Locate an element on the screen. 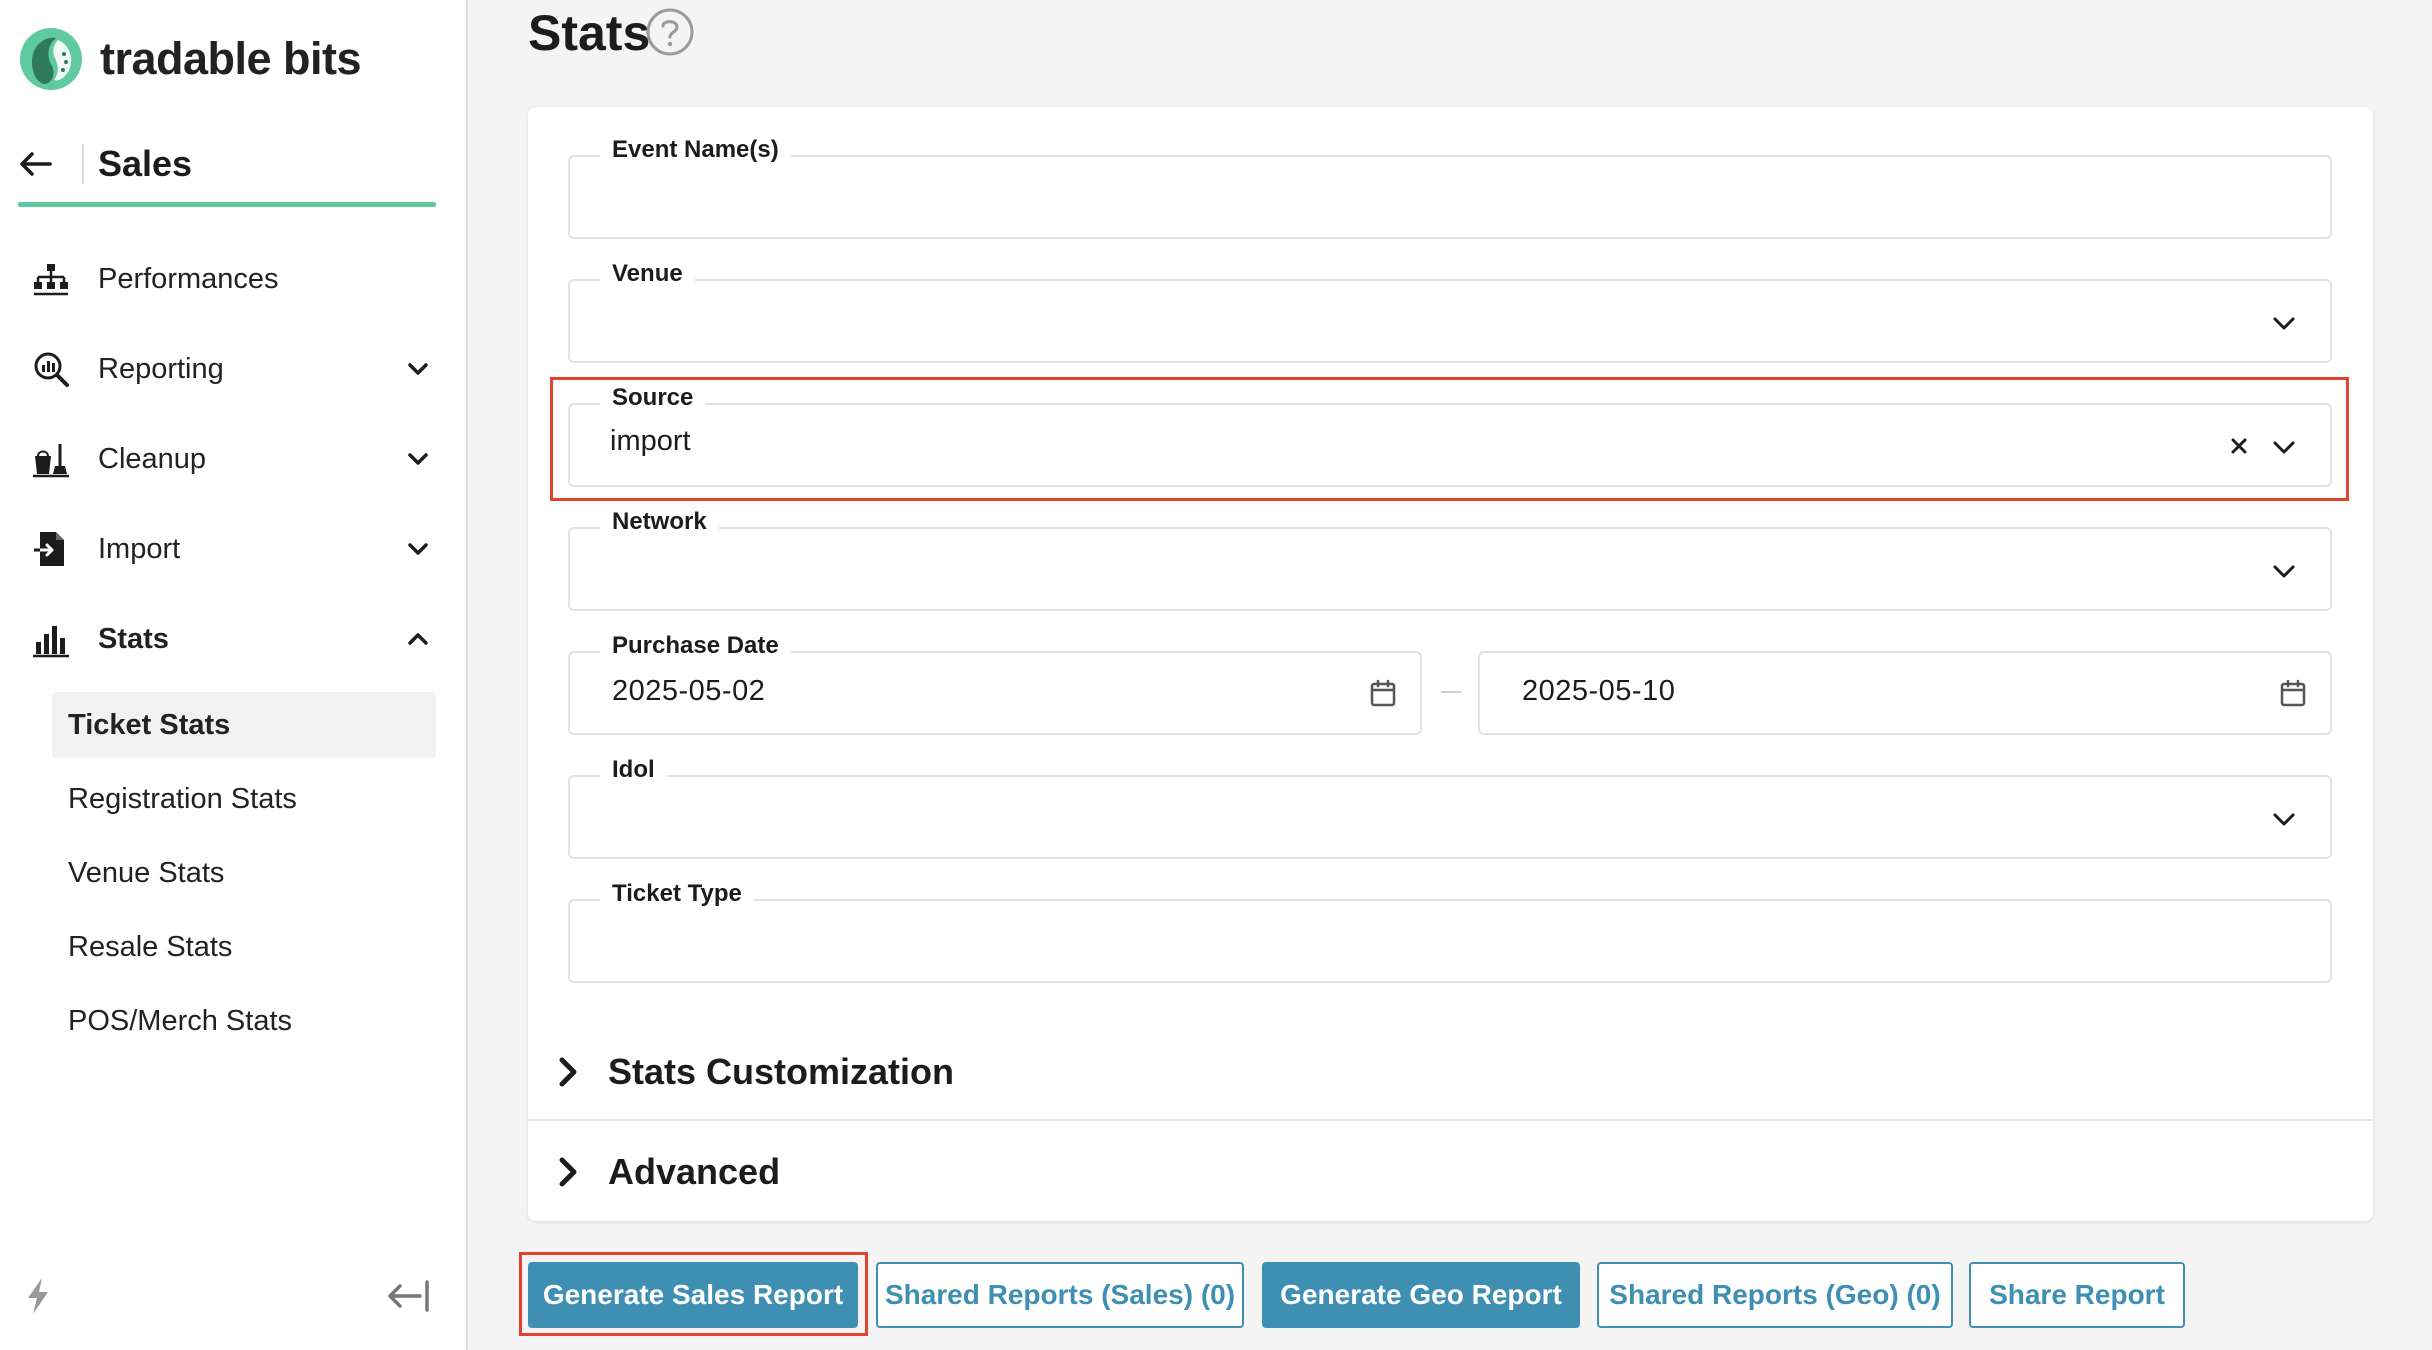 The width and height of the screenshot is (2432, 1350). idol-select: Idol is located at coordinates (1450, 807).